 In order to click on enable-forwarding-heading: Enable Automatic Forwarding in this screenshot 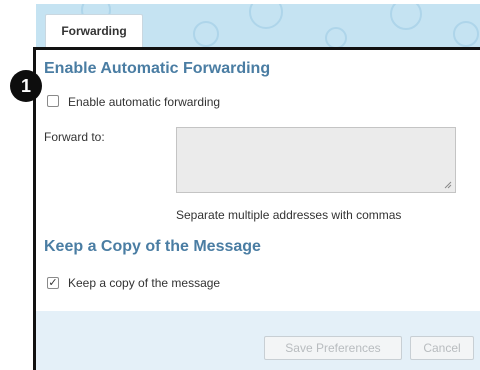, I will do `click(157, 68)`.